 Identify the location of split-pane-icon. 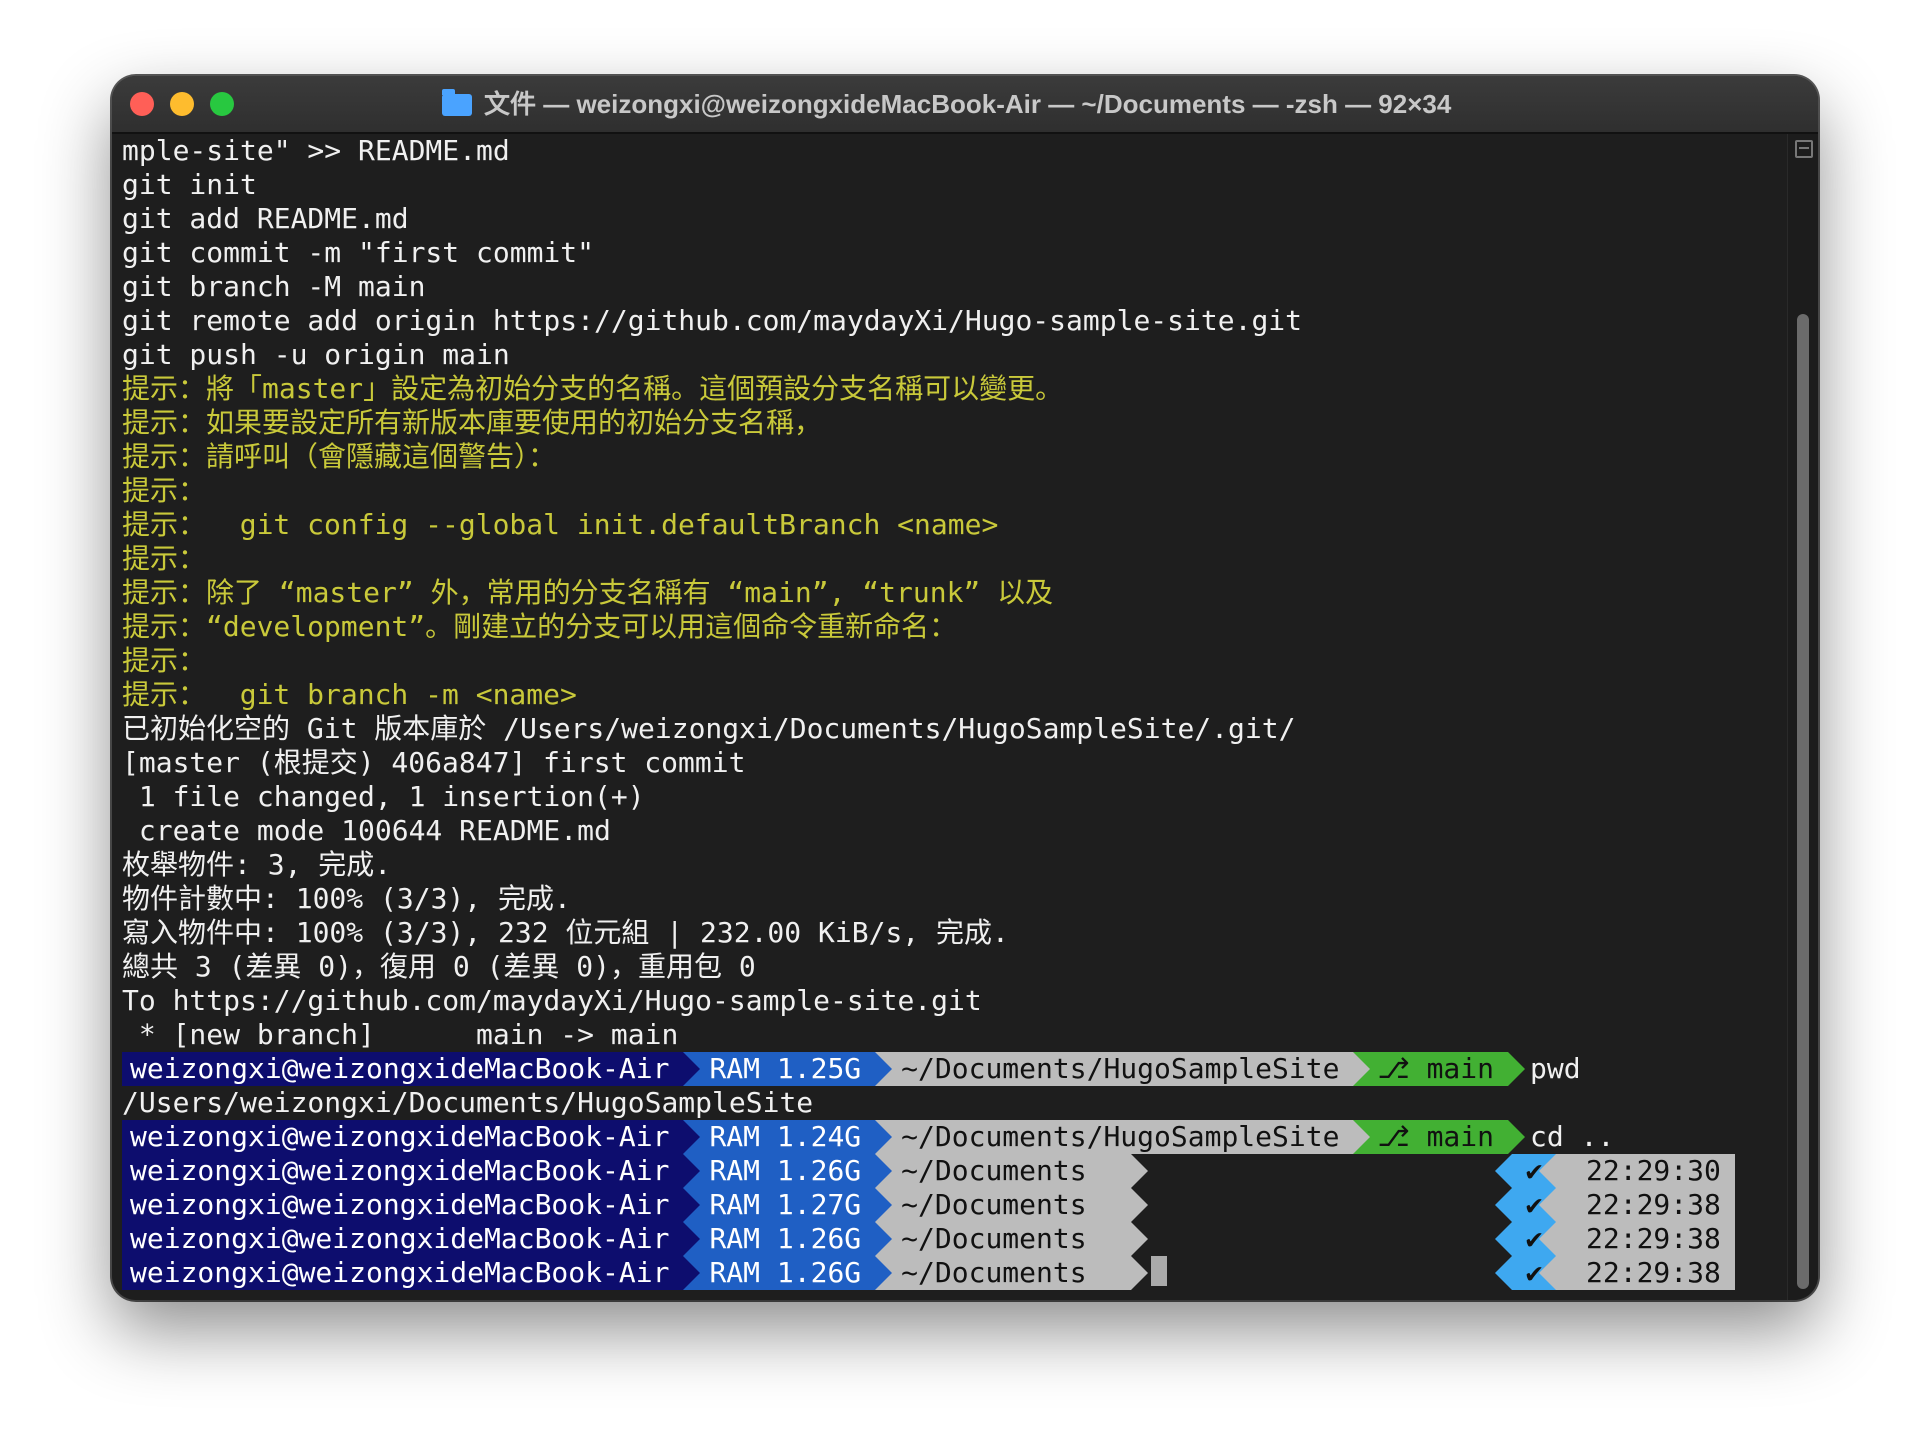
(1804, 149).